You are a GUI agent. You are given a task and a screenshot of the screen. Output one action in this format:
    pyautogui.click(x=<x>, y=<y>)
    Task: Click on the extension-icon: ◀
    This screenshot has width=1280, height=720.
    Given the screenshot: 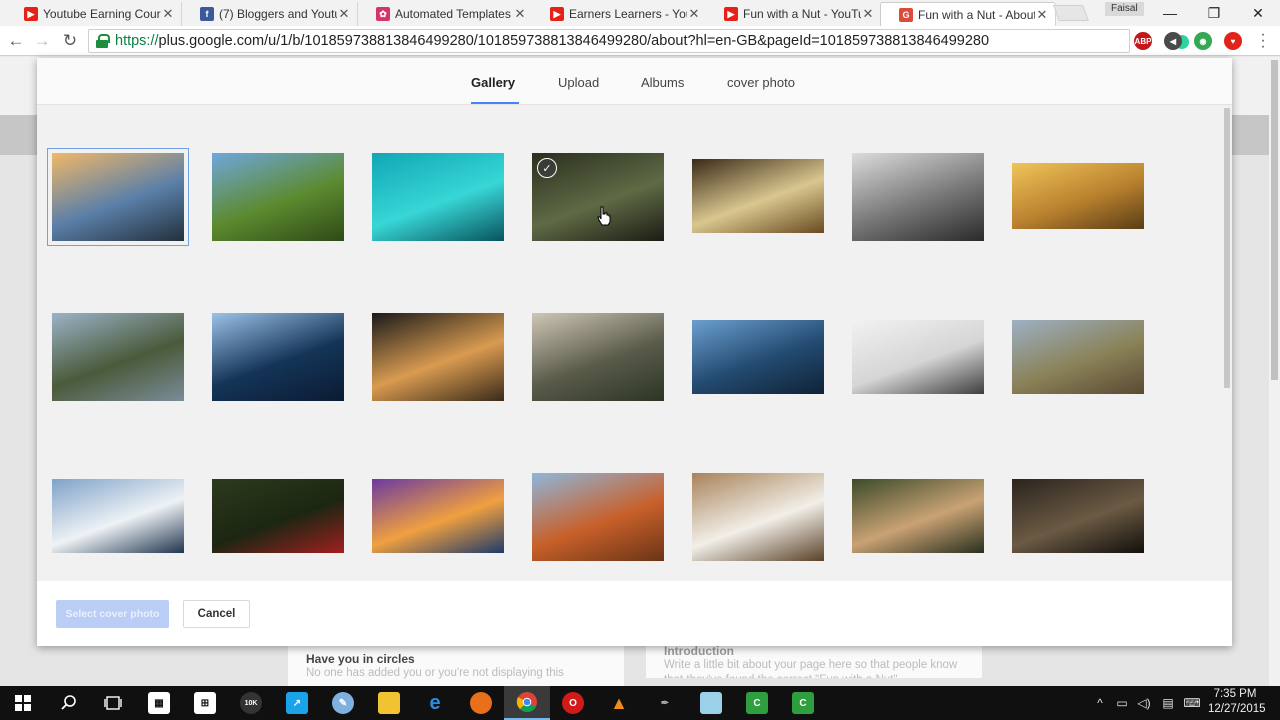 What is the action you would take?
    pyautogui.click(x=1173, y=41)
    